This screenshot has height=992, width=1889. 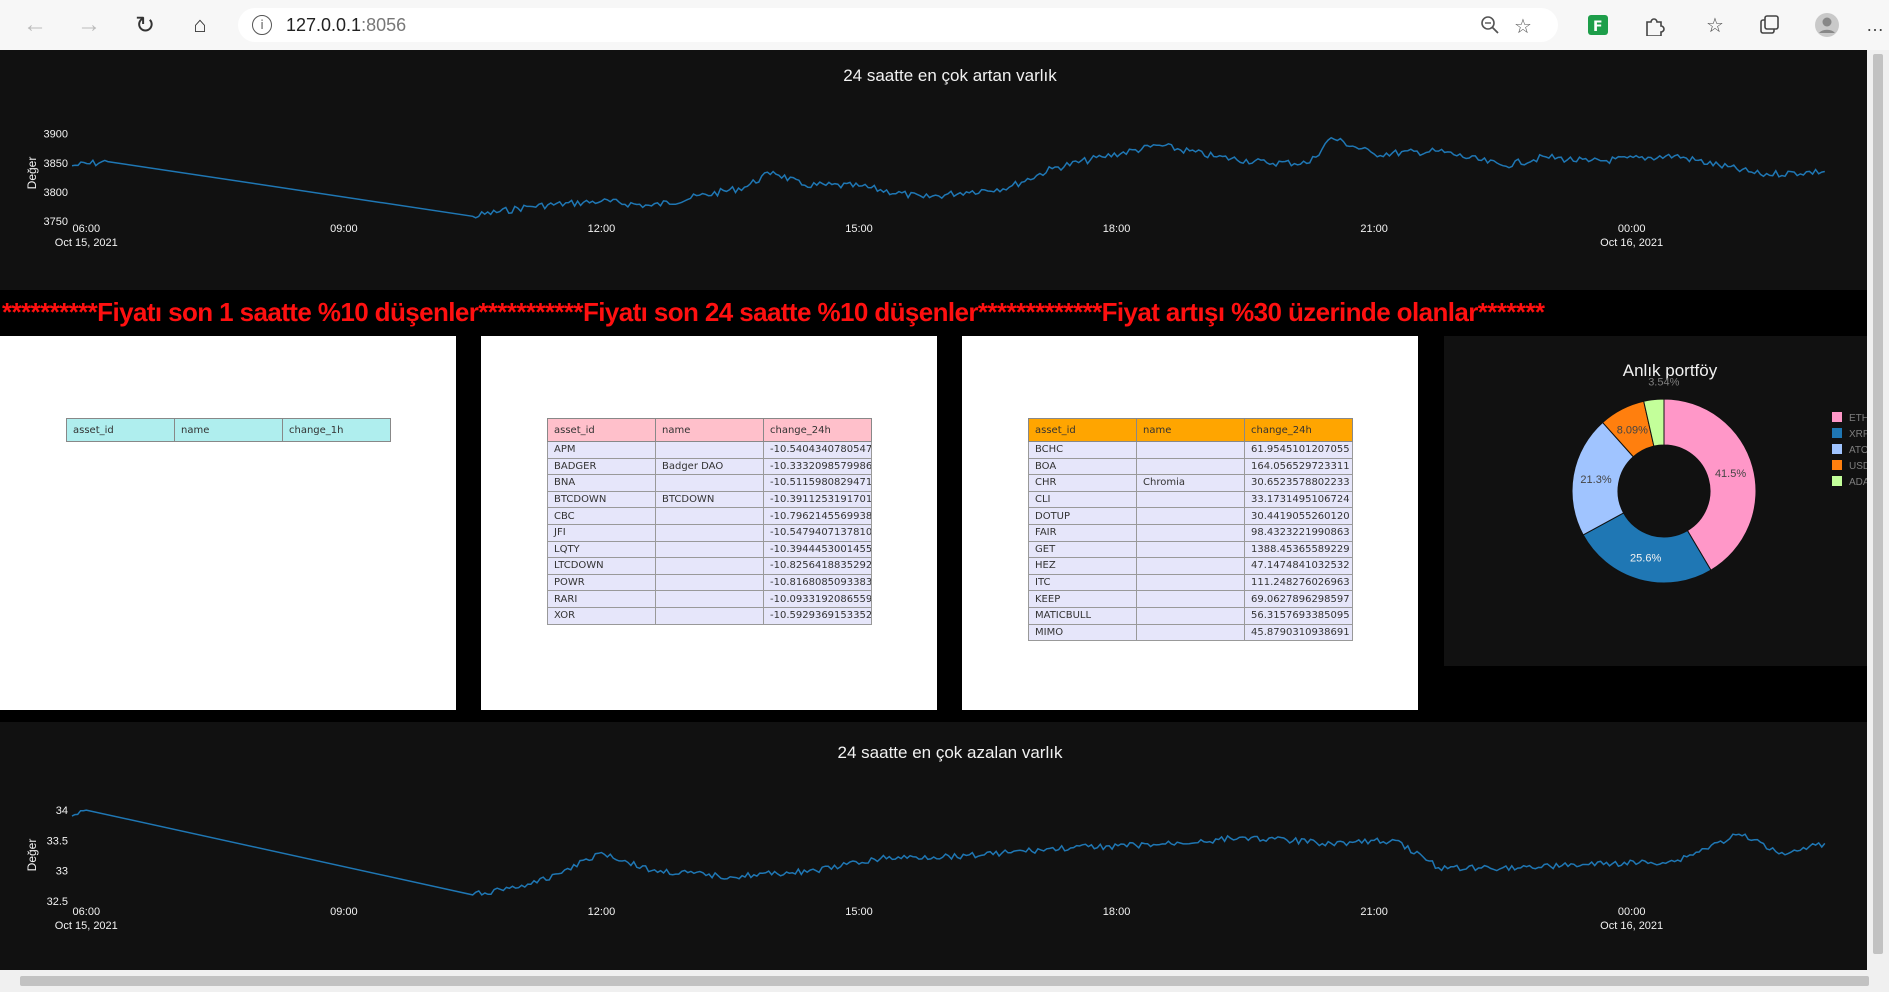 What do you see at coordinates (1878, 504) in the screenshot?
I see `vertical-scroll-thumb` at bounding box center [1878, 504].